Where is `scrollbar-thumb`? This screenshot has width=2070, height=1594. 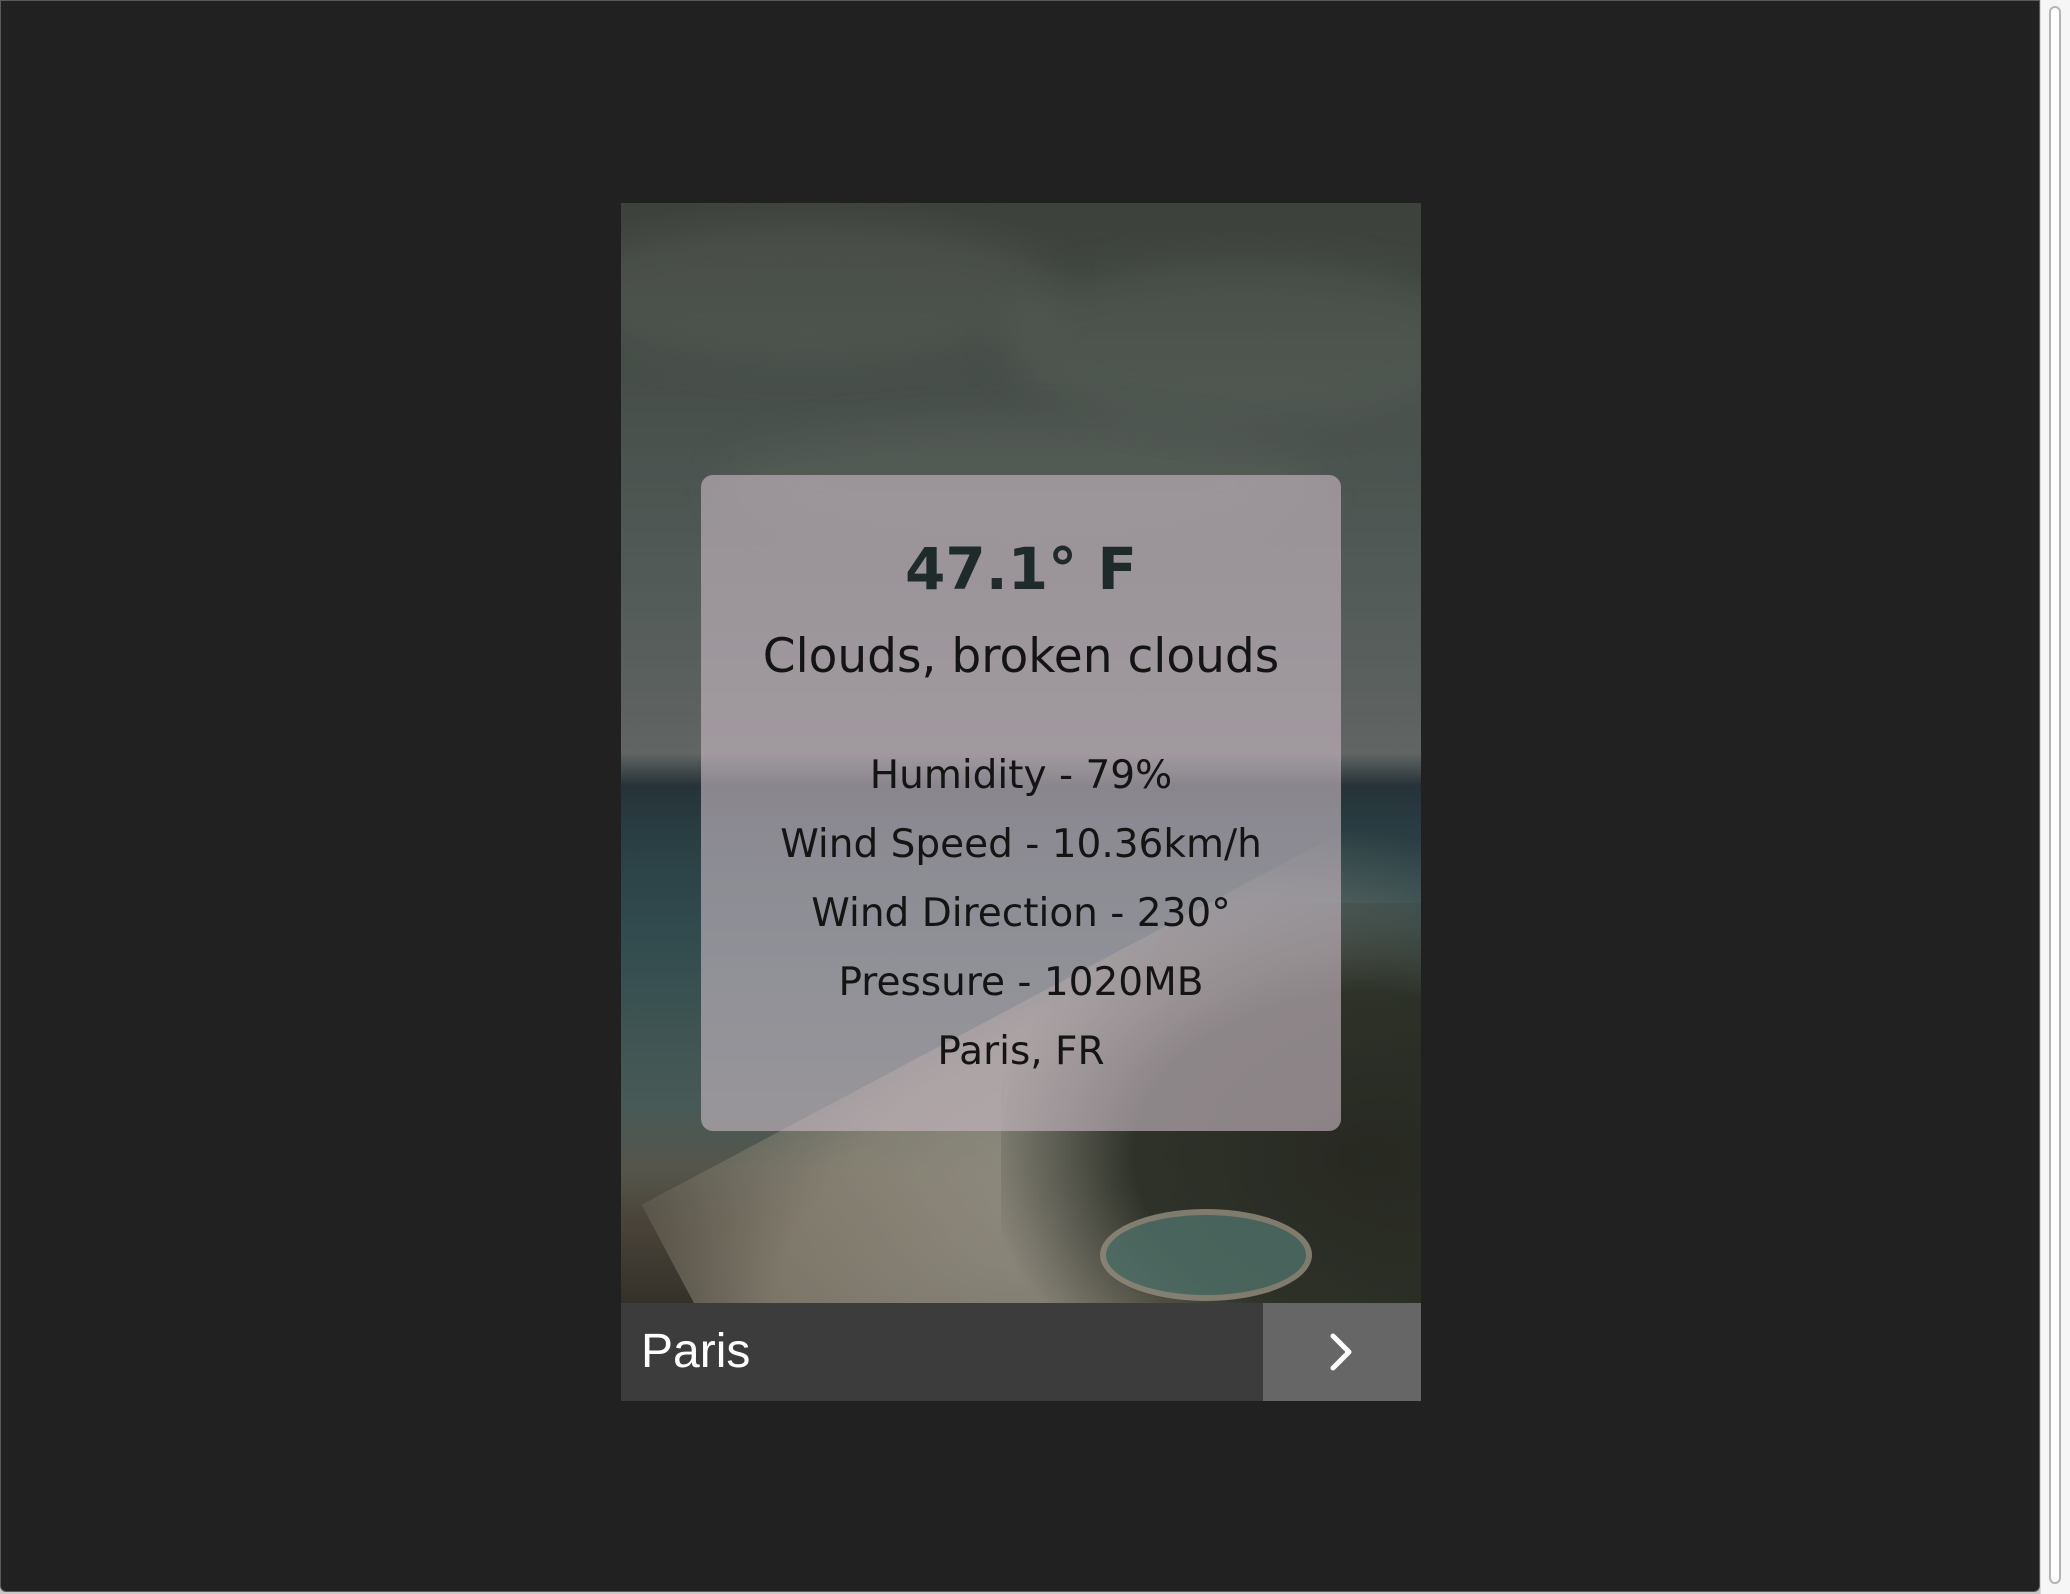
scrollbar-thumb is located at coordinates (2055, 795).